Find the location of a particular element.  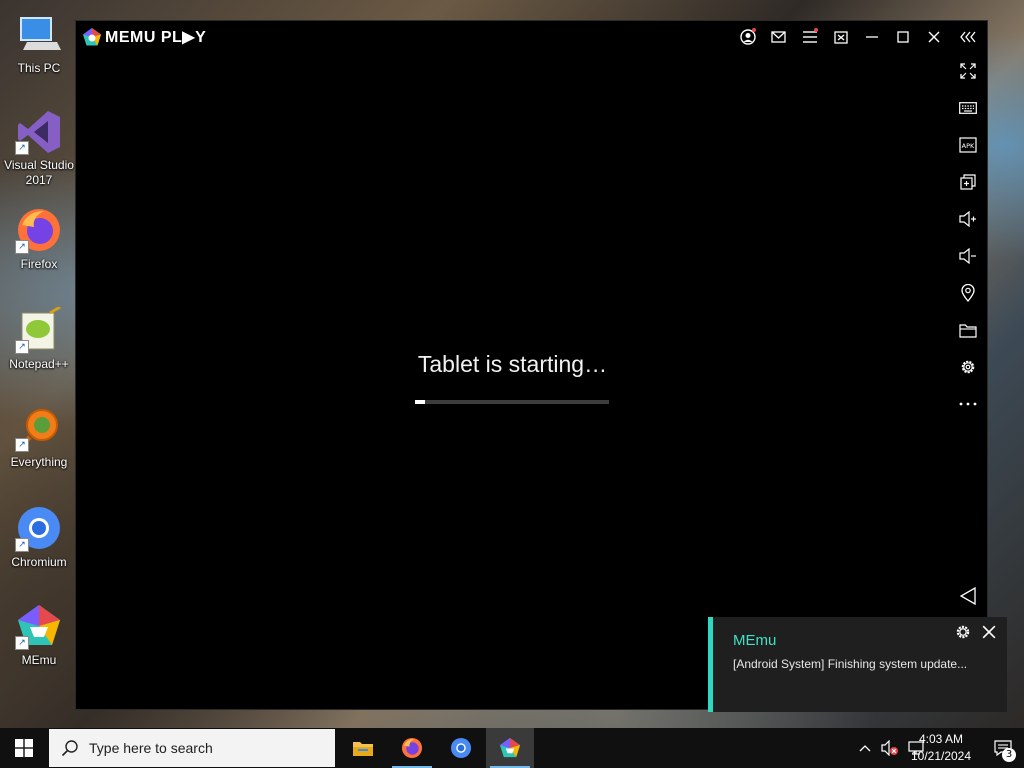

search-input is located at coordinates (204, 748).